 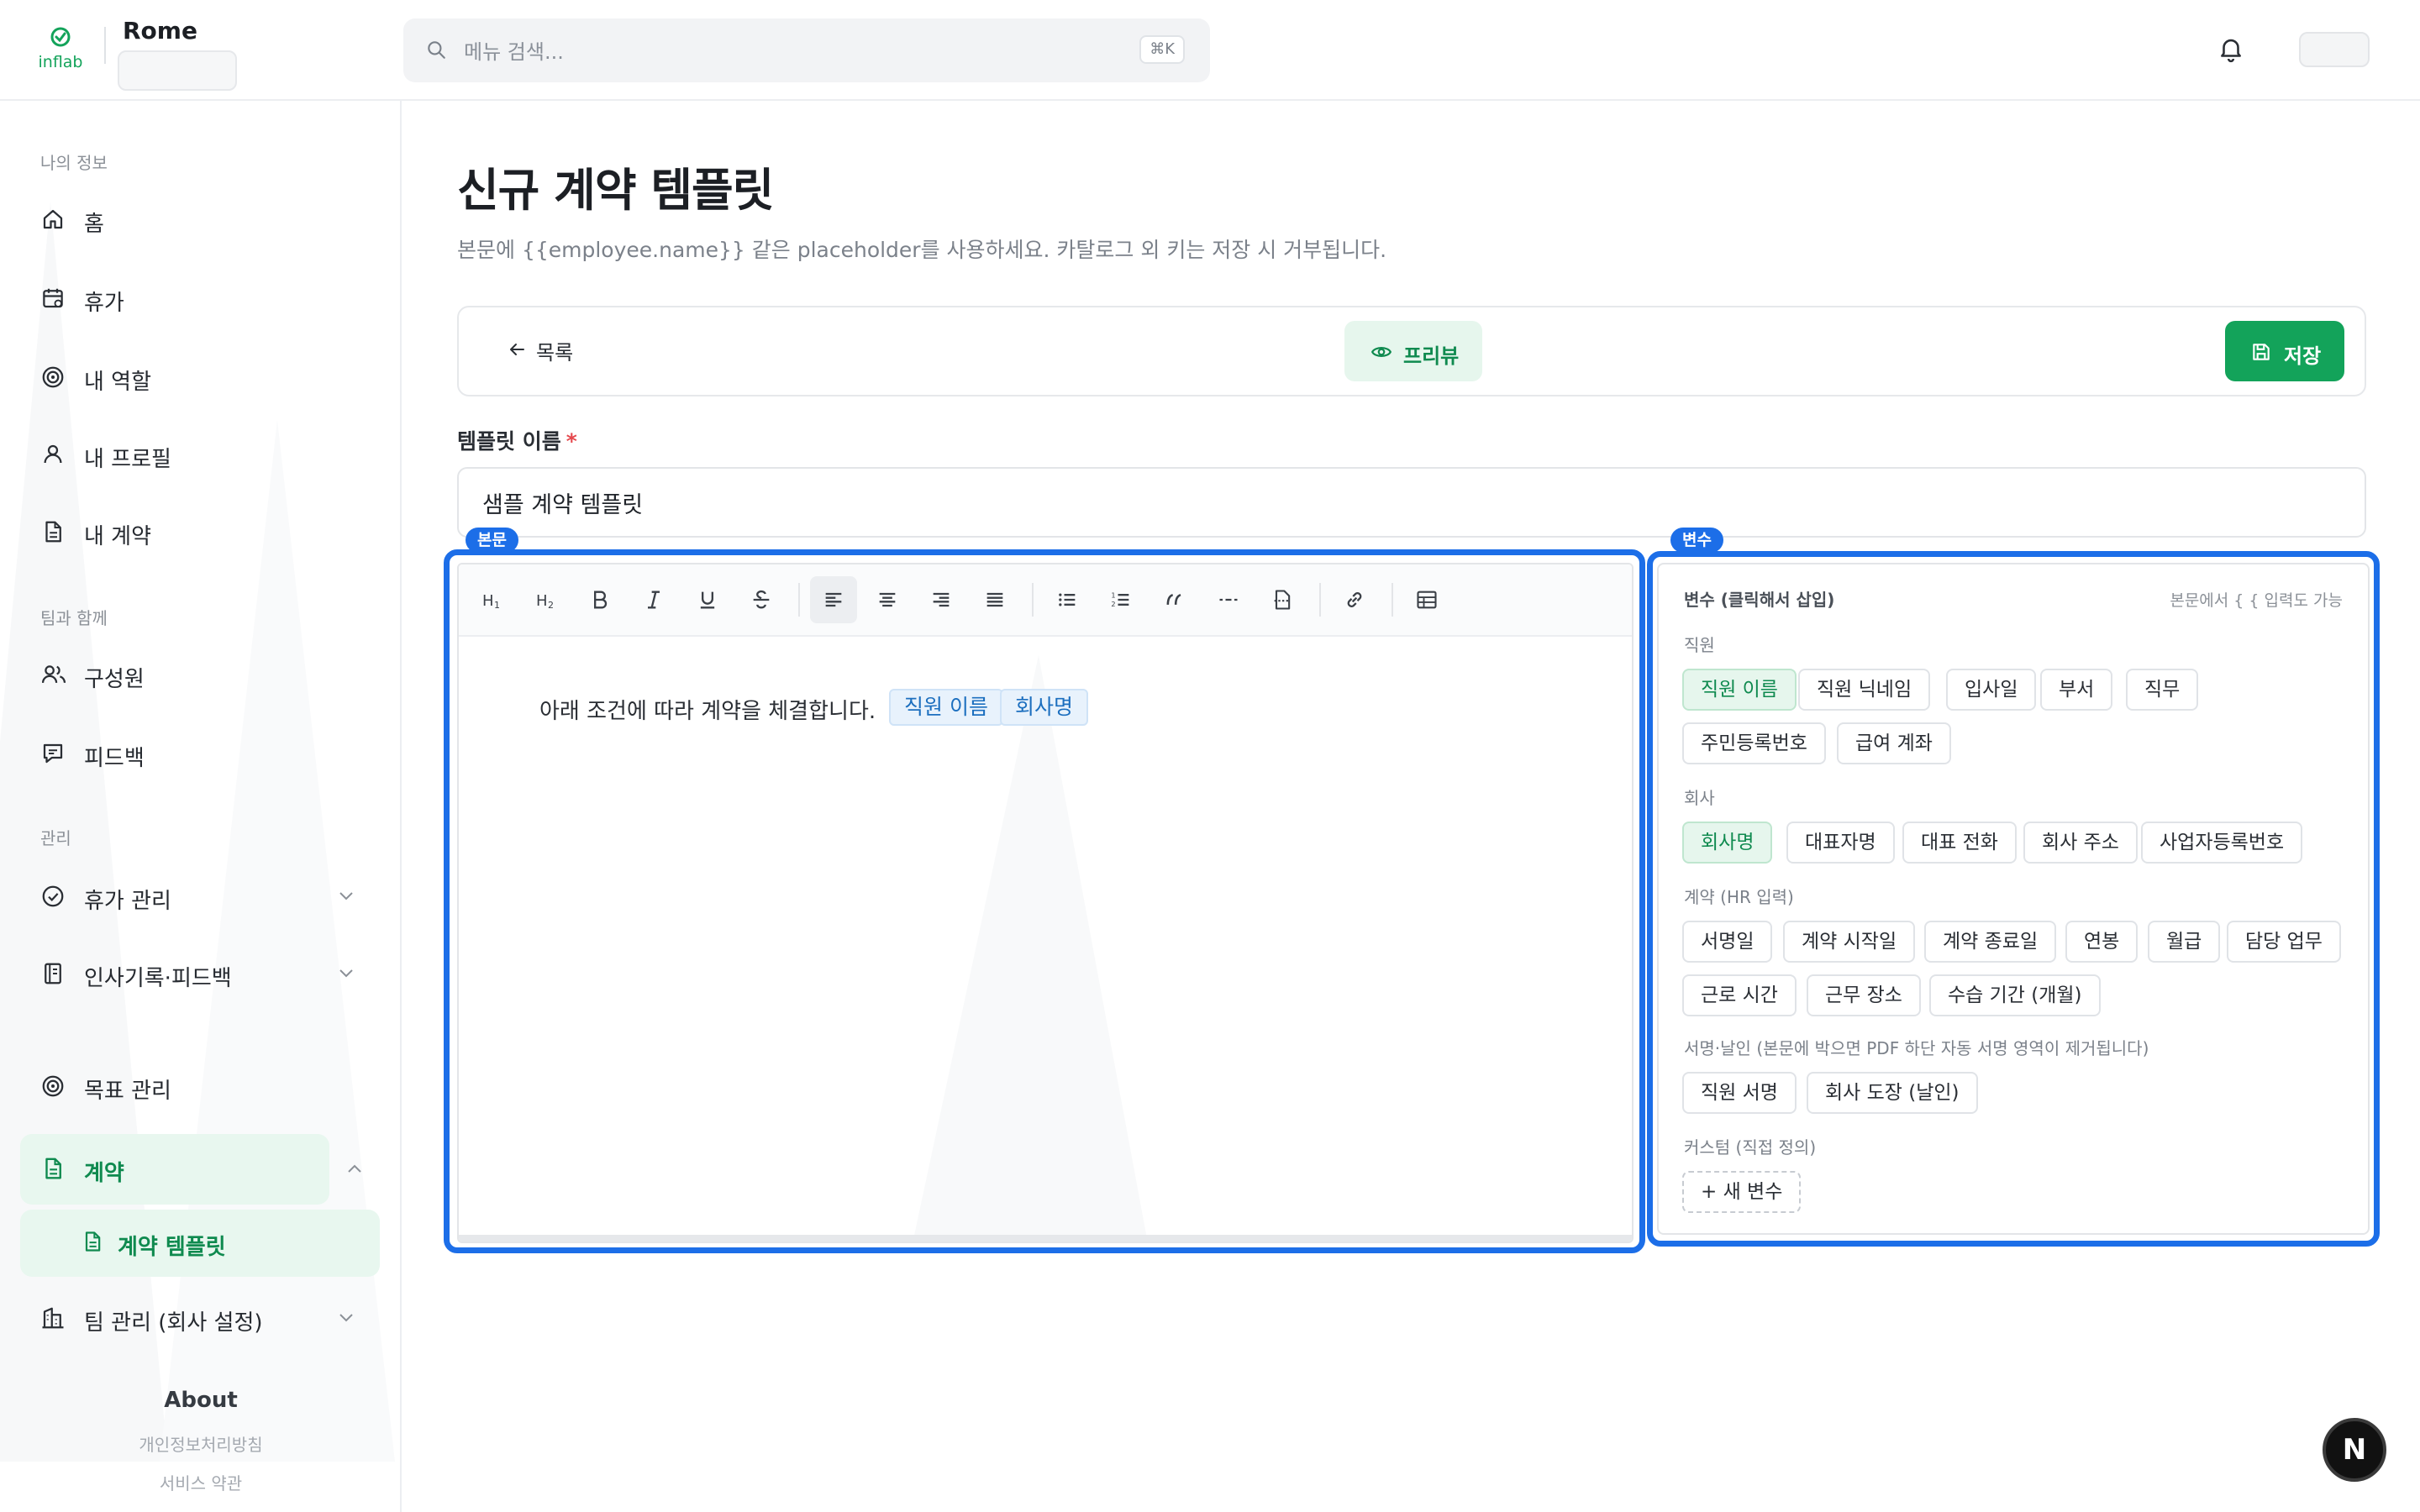 What do you see at coordinates (200, 220) in the screenshot?
I see `sidebar-item-home: 홈` at bounding box center [200, 220].